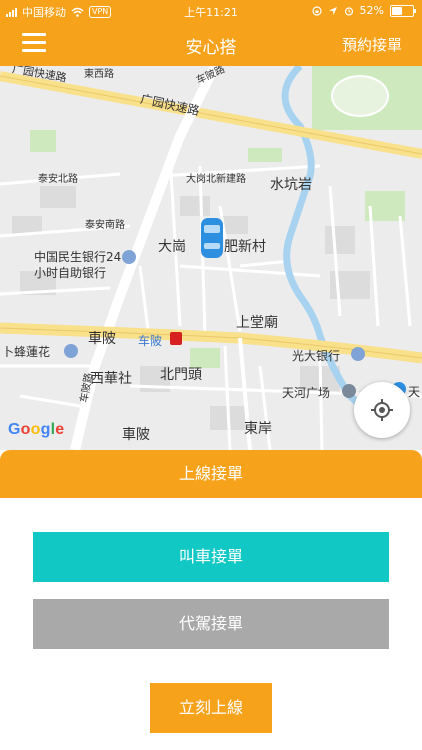 Image resolution: width=422 pixels, height=750 pixels. Describe the element at coordinates (316, 10) in the screenshot. I see `rotation-lock-icon` at that location.